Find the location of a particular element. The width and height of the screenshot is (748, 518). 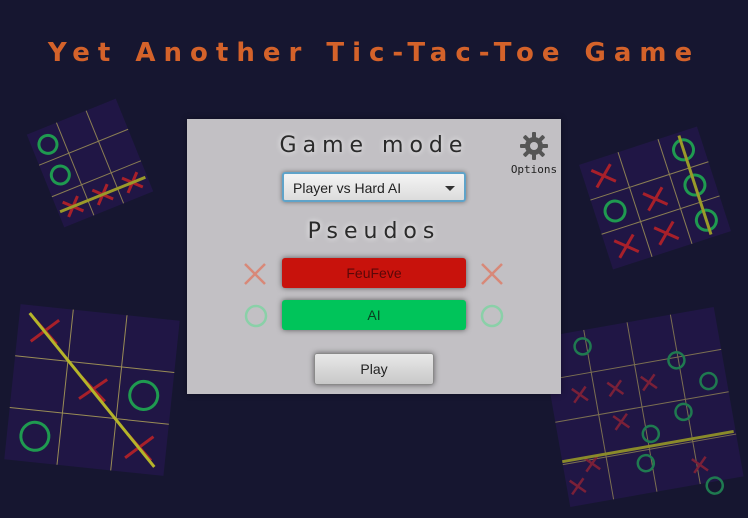

player-x-pseudo-input is located at coordinates (374, 273).